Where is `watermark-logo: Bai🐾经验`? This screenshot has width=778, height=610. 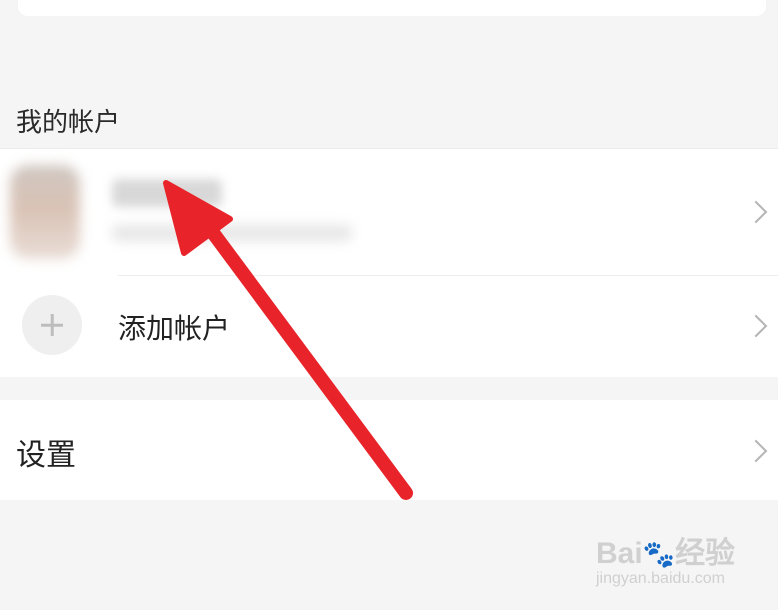
watermark-logo: Bai🐾经验 is located at coordinates (665, 550).